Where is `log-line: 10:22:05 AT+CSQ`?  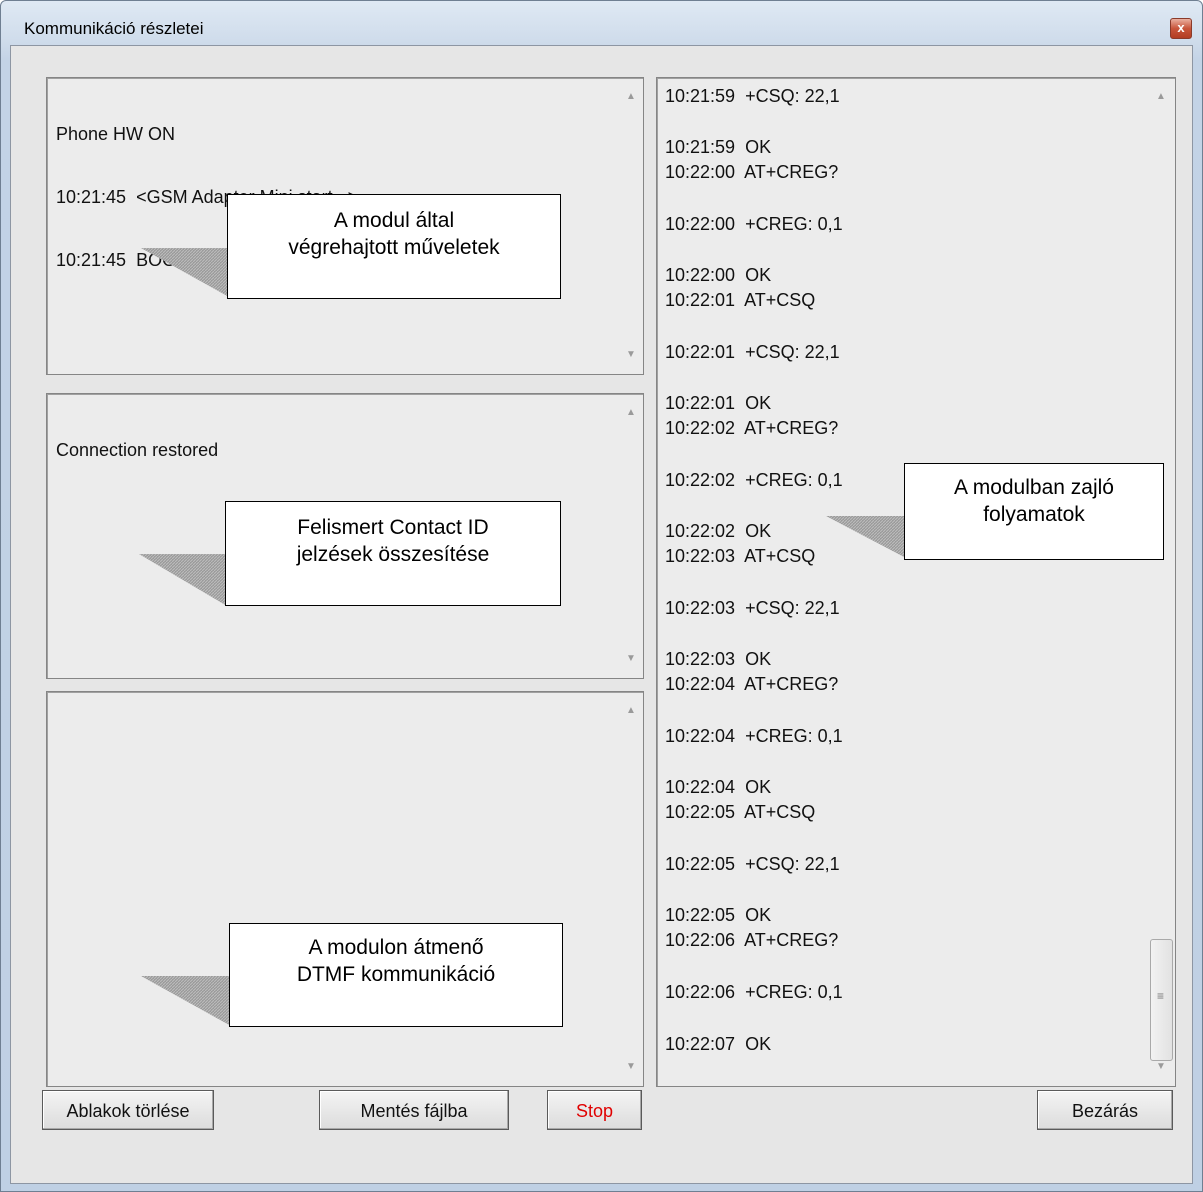
log-line: 10:22:05 AT+CSQ is located at coordinates (740, 812).